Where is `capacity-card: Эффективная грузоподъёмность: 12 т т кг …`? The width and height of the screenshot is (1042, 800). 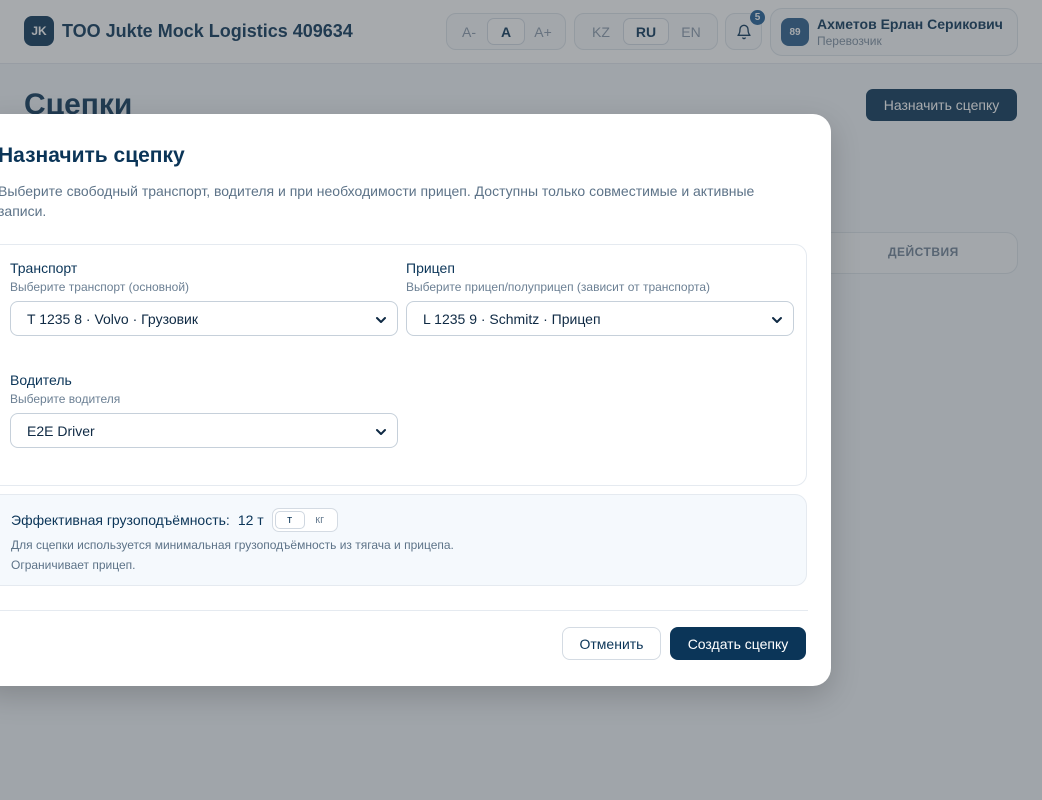 capacity-card: Эффективная грузоподъёмность: 12 т т кг … is located at coordinates (403, 540).